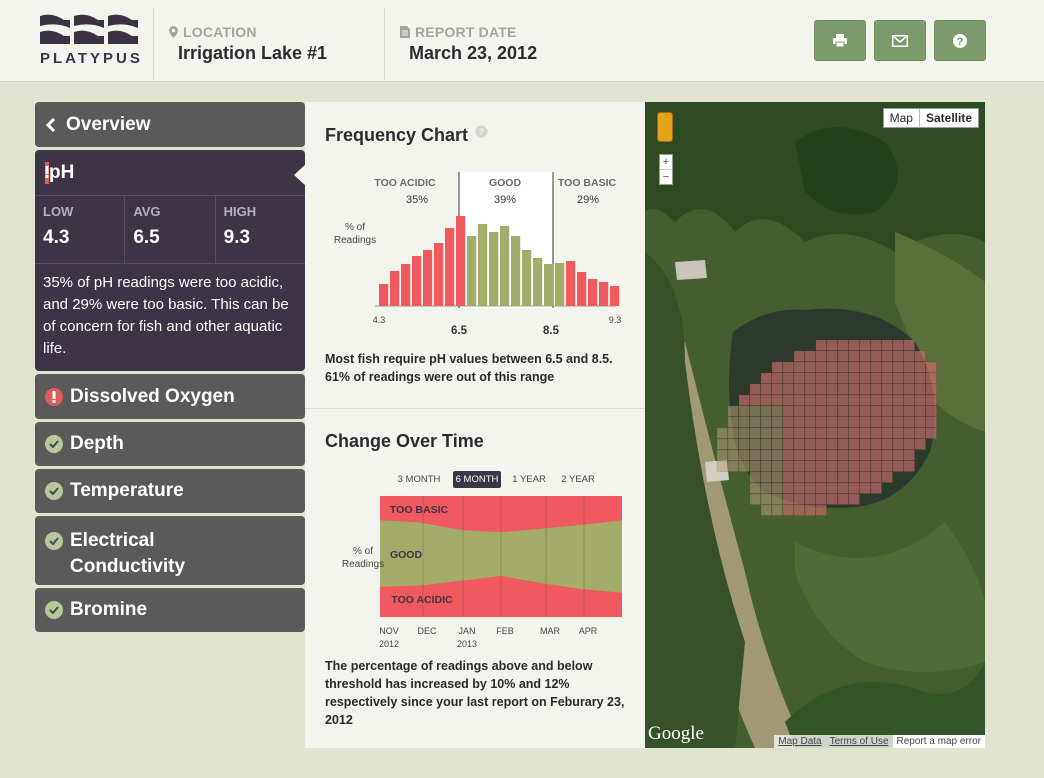 This screenshot has height=778, width=1044. I want to click on map-type-satellite: Satellite, so click(948, 118).